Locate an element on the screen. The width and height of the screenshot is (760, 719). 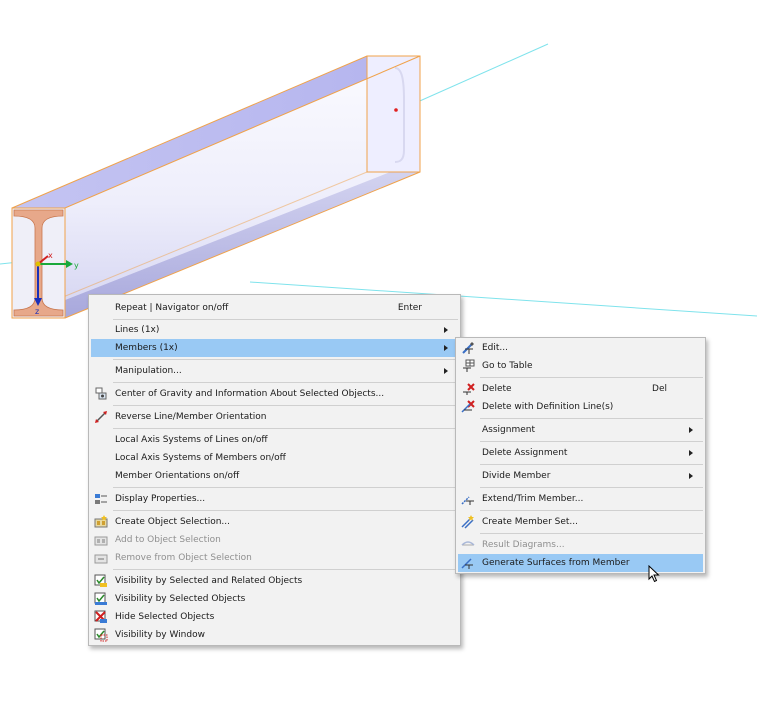
center-of-gravity-icon is located at coordinates (101, 394).